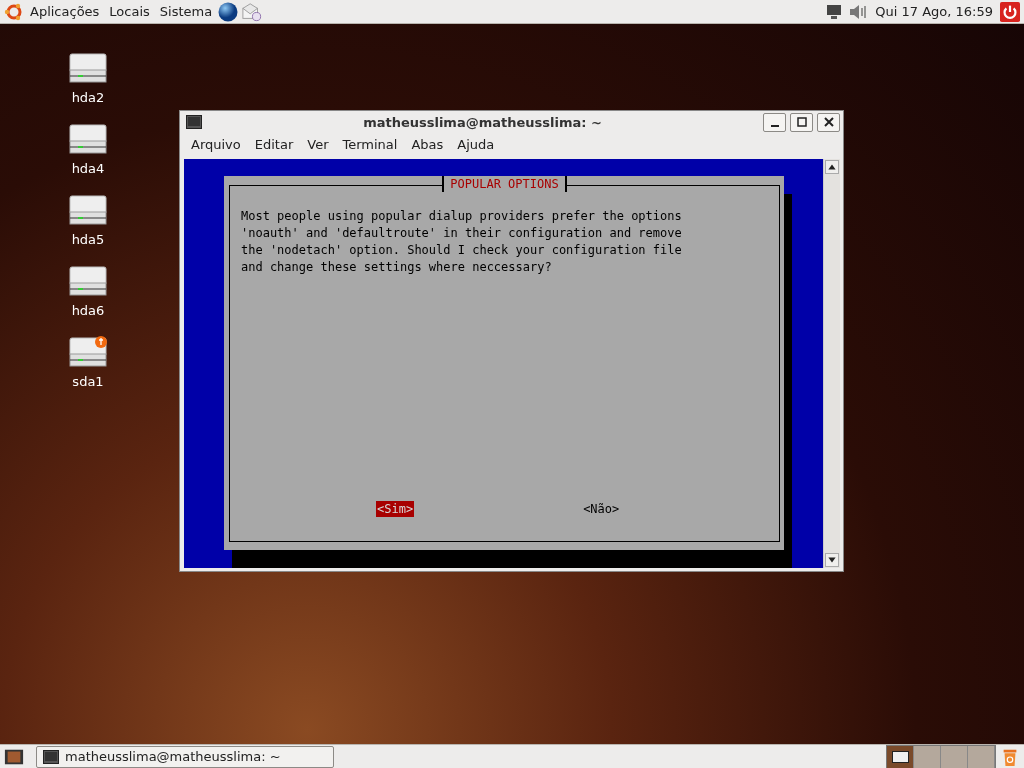 The width and height of the screenshot is (1024, 768). I want to click on logo-icon, so click(14, 11).